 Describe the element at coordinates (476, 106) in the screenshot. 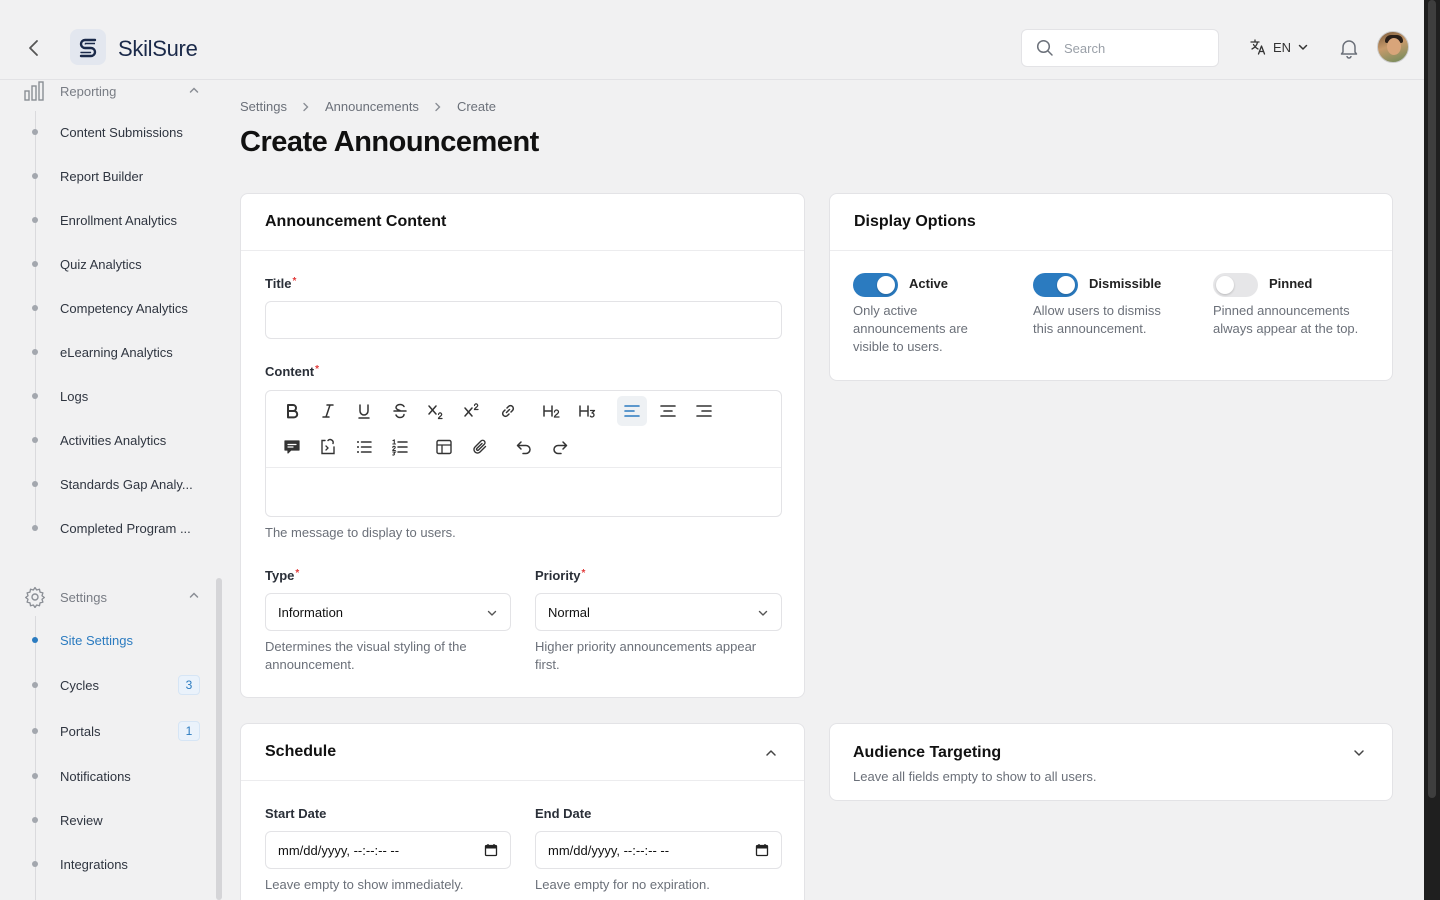

I see `breadcrumb-create: Create` at that location.